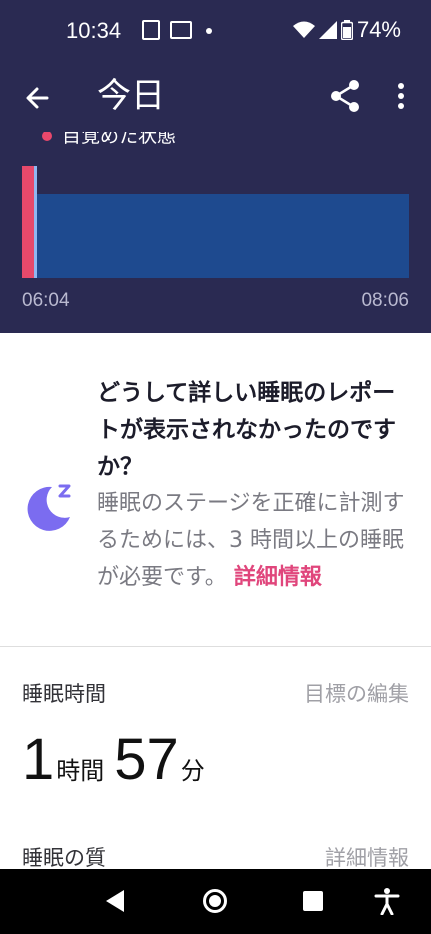 This screenshot has width=431, height=934. What do you see at coordinates (119, 139) in the screenshot?
I see `legend-awake-label: 目覚めた状態` at bounding box center [119, 139].